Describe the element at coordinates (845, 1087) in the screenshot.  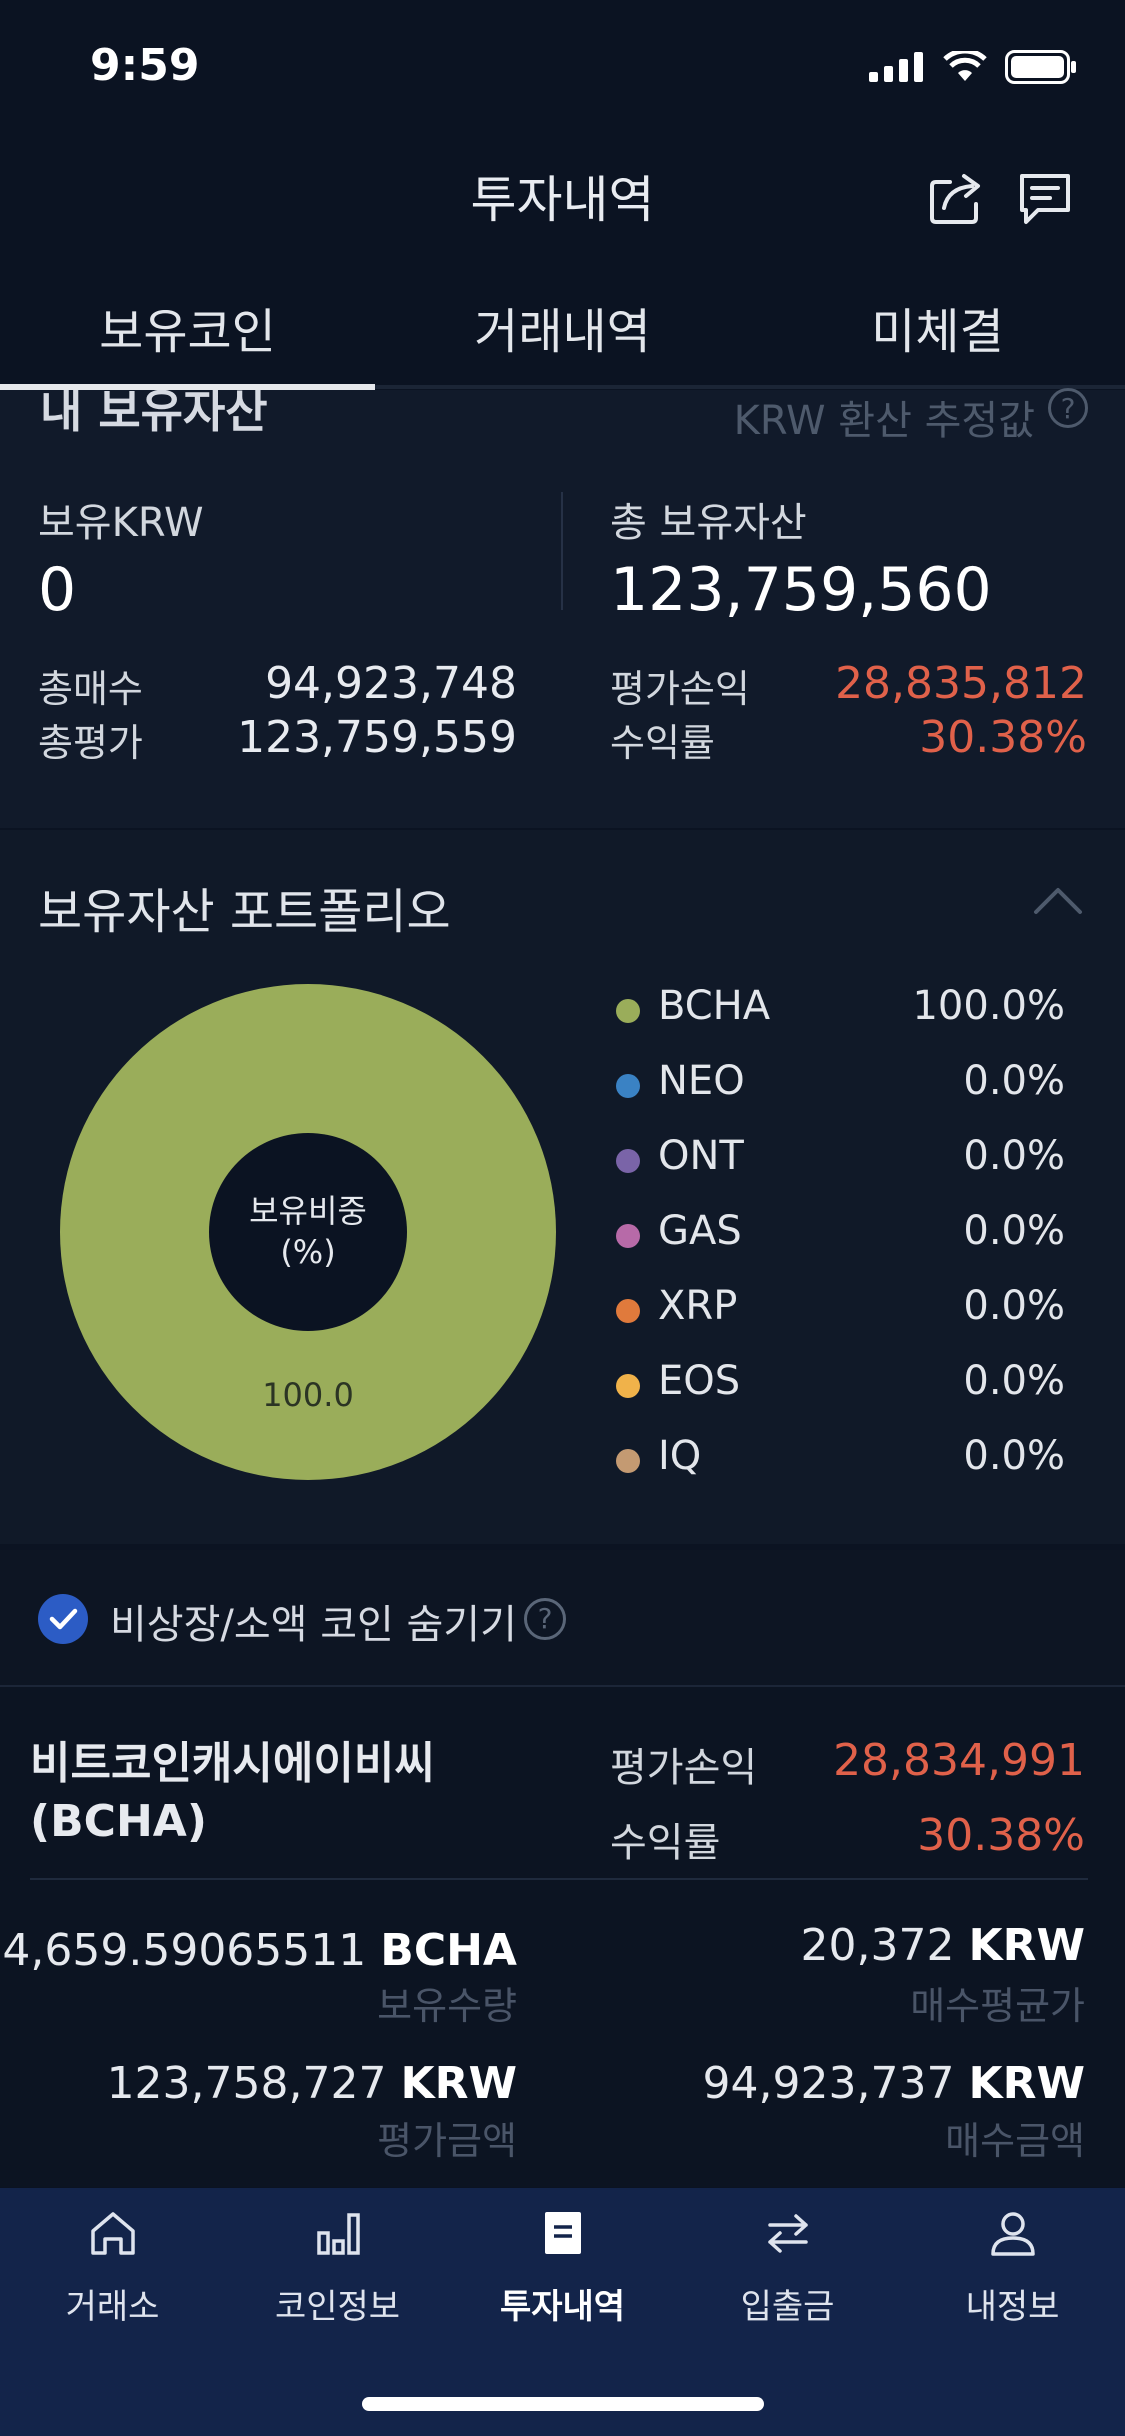
I see `legend-item-neo: NEO 0.0%` at that location.